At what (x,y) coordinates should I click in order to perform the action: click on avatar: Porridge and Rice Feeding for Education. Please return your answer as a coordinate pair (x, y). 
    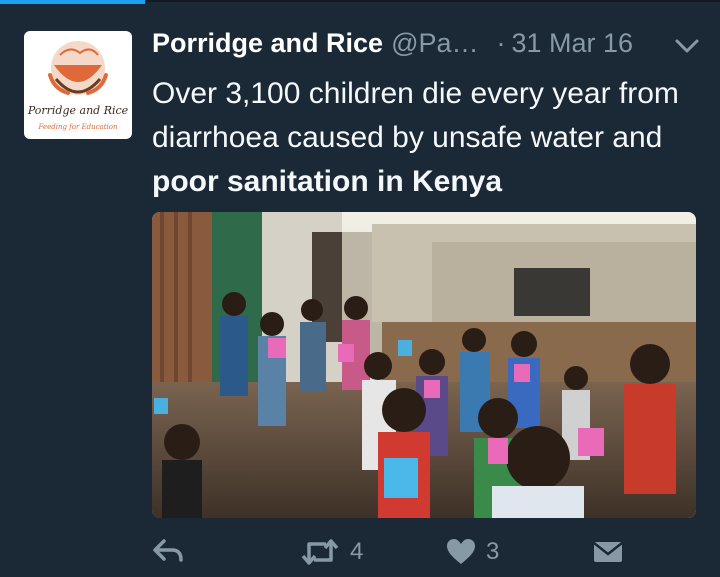
    Looking at the image, I should click on (78, 85).